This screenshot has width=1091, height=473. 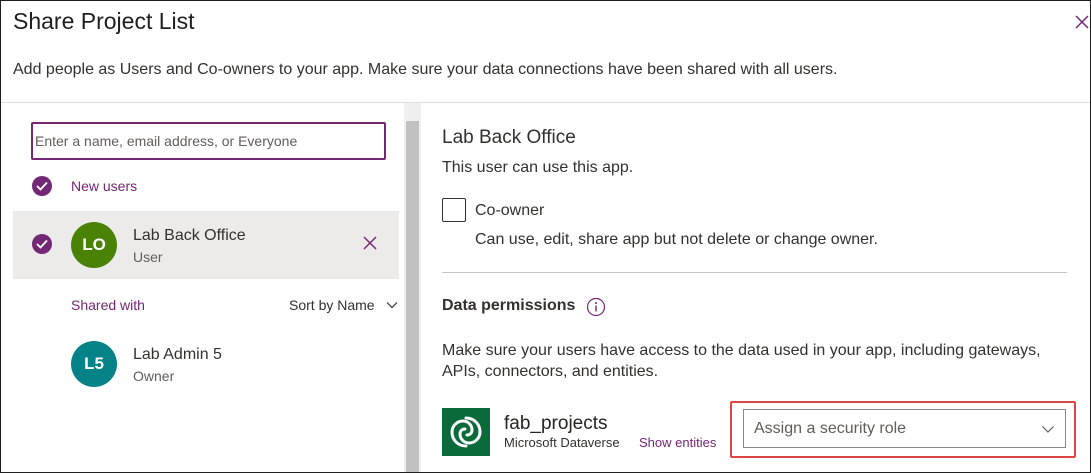 What do you see at coordinates (148, 257) in the screenshot?
I see `selected-user-role: User` at bounding box center [148, 257].